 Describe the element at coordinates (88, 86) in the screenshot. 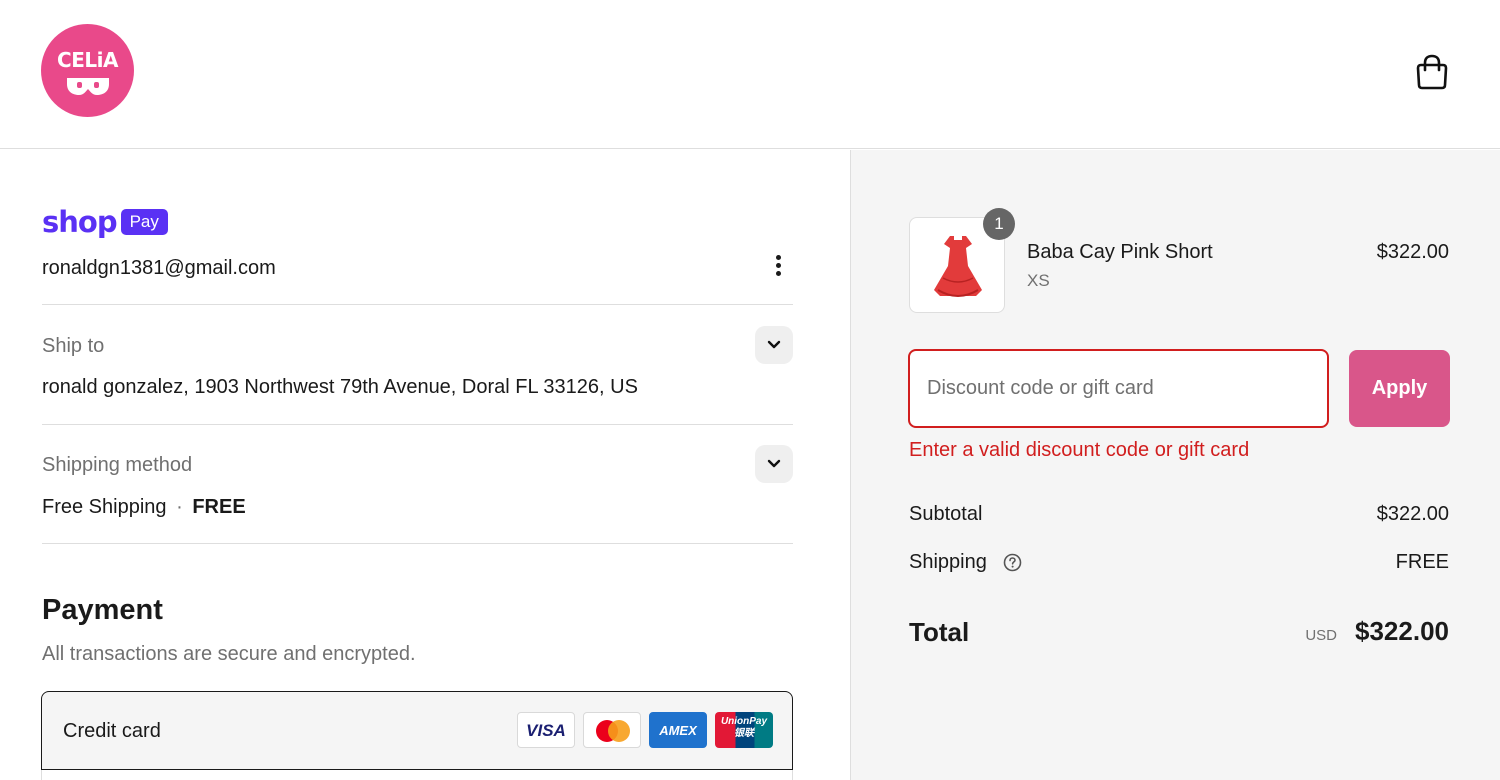

I see `mask-icon` at that location.